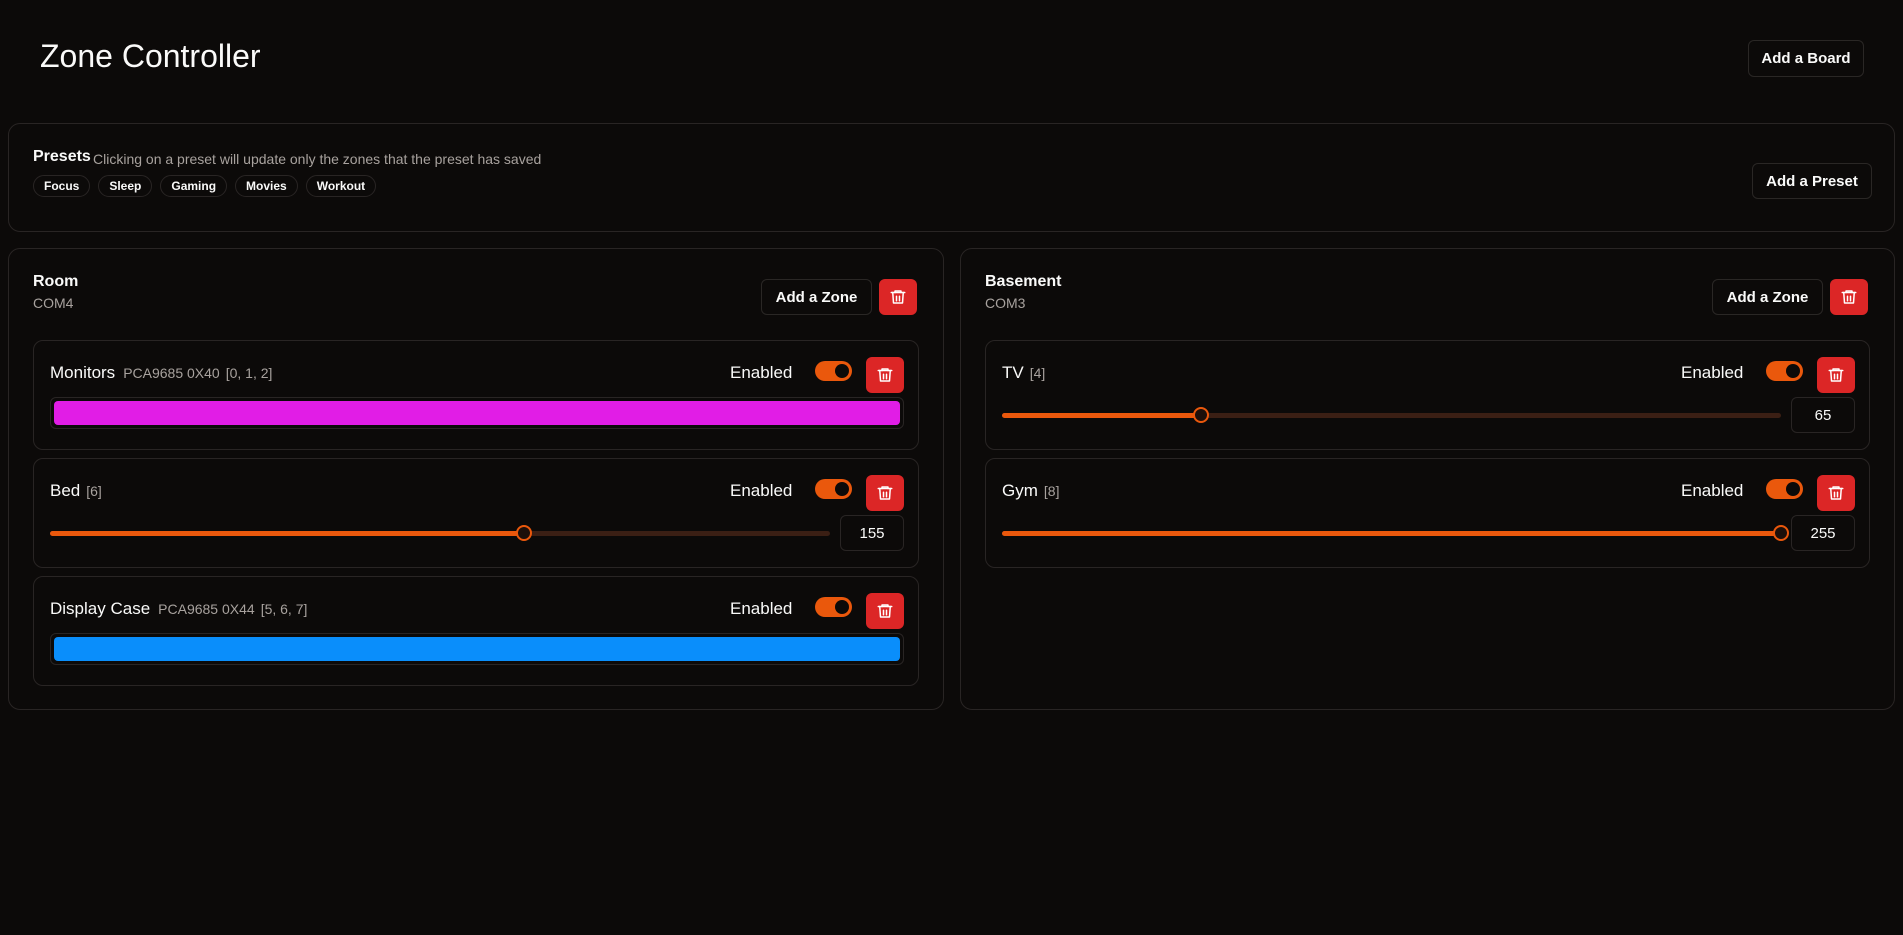  What do you see at coordinates (56, 281) in the screenshot?
I see `board-name: Room` at bounding box center [56, 281].